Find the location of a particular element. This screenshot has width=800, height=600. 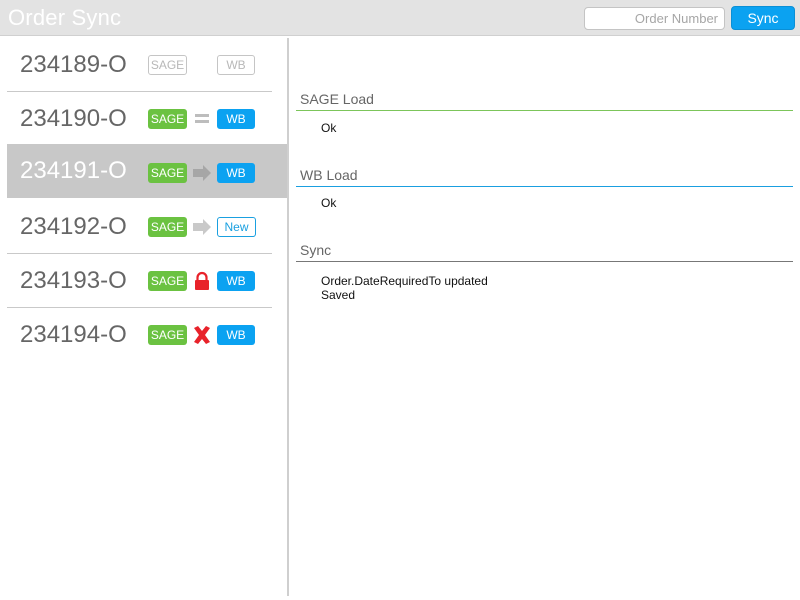

order-row: 234192-O SAGE New is located at coordinates (147, 227).